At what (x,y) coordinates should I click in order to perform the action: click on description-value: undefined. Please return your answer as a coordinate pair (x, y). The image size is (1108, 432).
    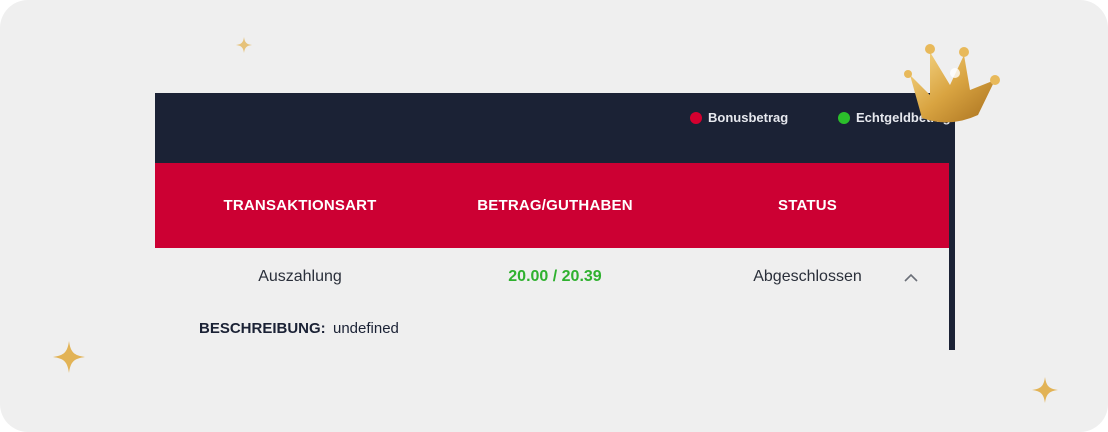
    Looking at the image, I should click on (366, 328).